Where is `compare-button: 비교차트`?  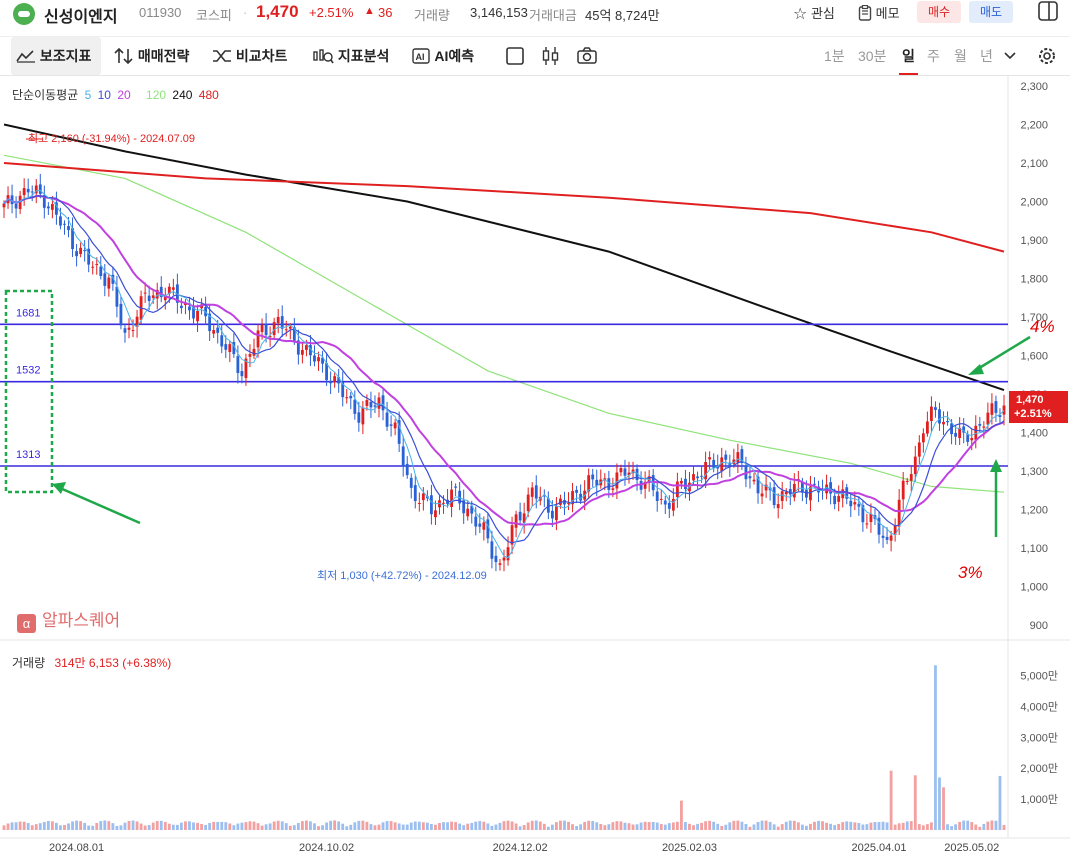 compare-button: 비교차트 is located at coordinates (249, 56).